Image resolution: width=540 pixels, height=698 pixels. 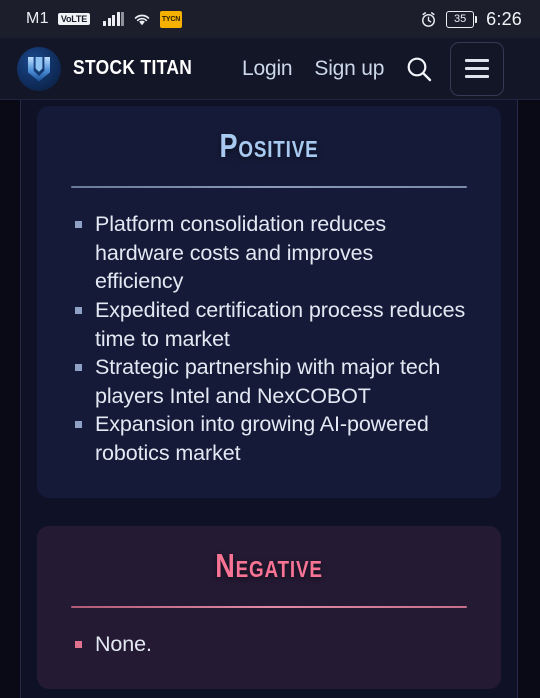 I want to click on negative-card-divider, so click(x=269, y=606).